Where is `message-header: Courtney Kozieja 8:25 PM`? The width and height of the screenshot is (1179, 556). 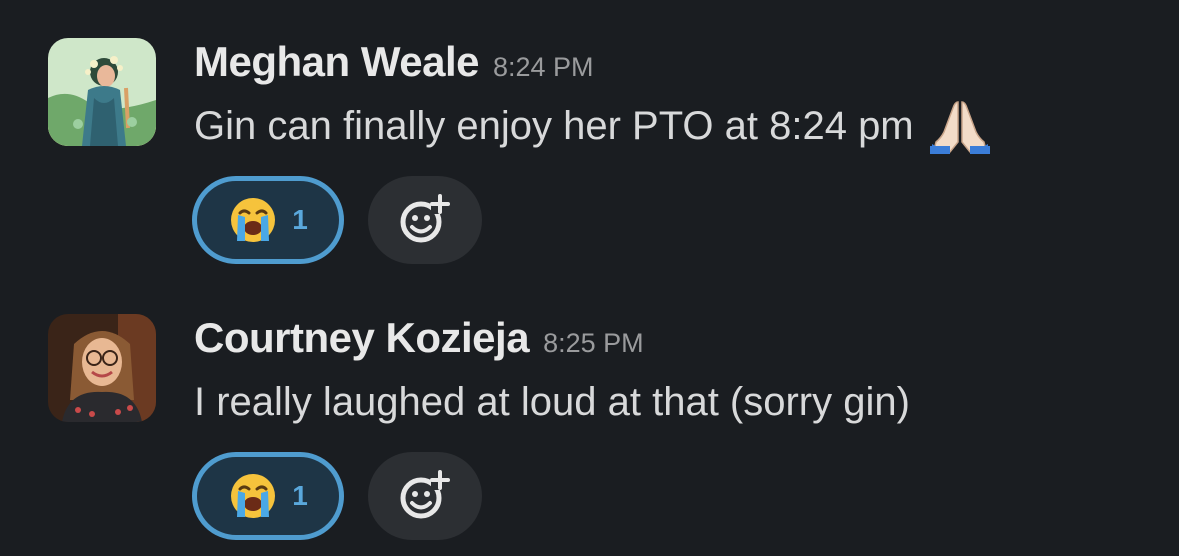 message-header: Courtney Kozieja 8:25 PM is located at coordinates (669, 344).